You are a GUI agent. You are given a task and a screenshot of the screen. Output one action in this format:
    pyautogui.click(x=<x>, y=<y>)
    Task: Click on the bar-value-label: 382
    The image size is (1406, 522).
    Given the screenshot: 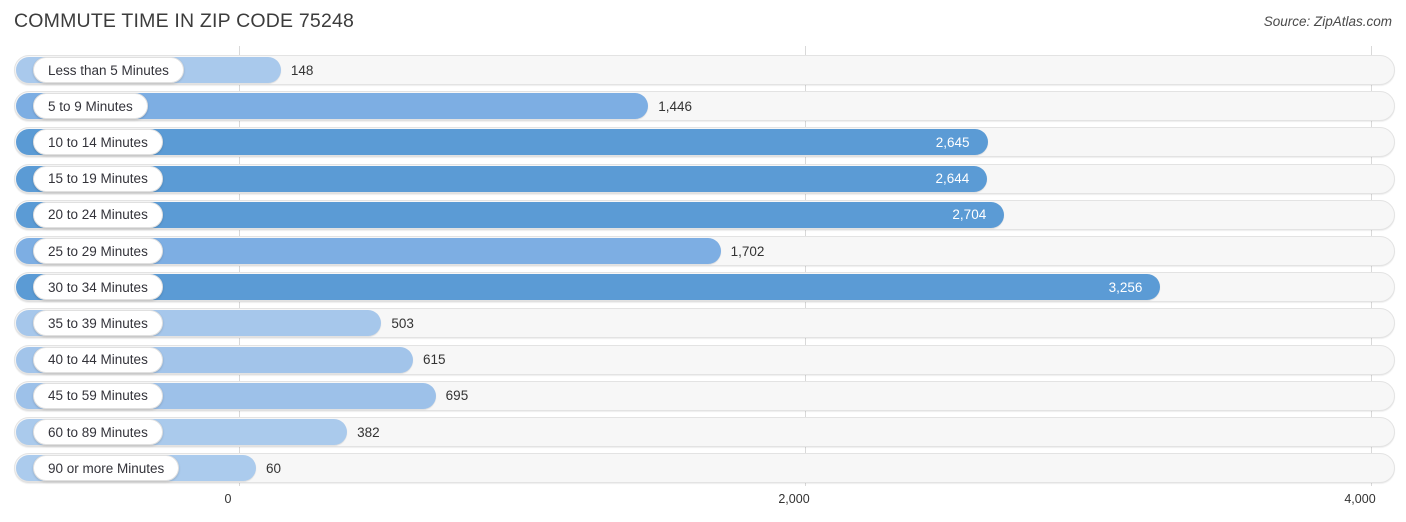 What is the action you would take?
    pyautogui.click(x=368, y=432)
    